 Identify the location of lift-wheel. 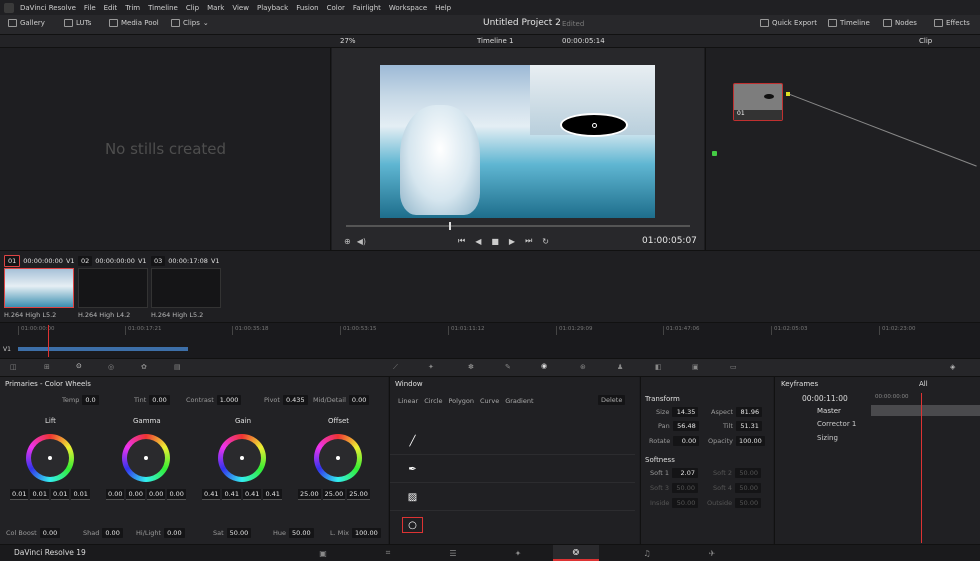
(50, 458).